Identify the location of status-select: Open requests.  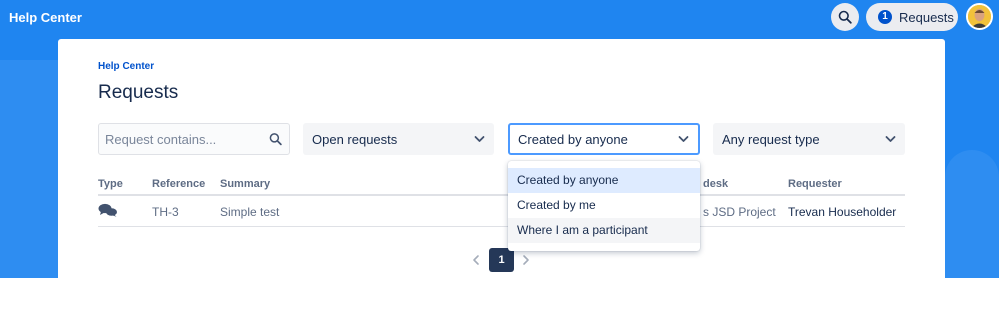
(398, 139).